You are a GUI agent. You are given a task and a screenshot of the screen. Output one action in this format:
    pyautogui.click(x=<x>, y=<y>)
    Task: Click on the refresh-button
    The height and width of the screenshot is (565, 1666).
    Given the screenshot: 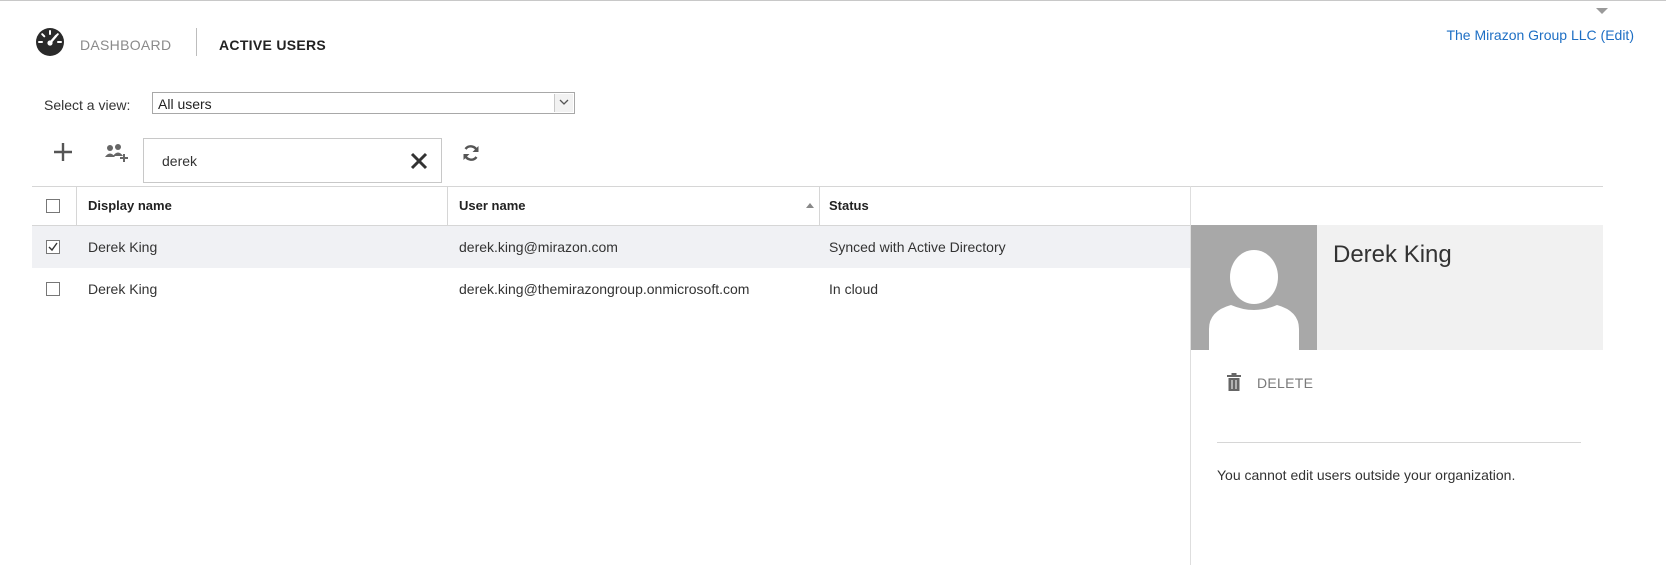 What is the action you would take?
    pyautogui.click(x=471, y=153)
    